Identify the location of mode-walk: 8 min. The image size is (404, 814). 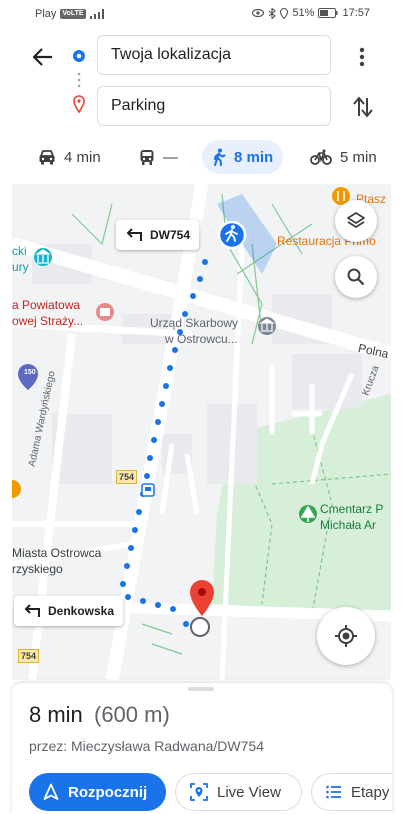
(243, 157).